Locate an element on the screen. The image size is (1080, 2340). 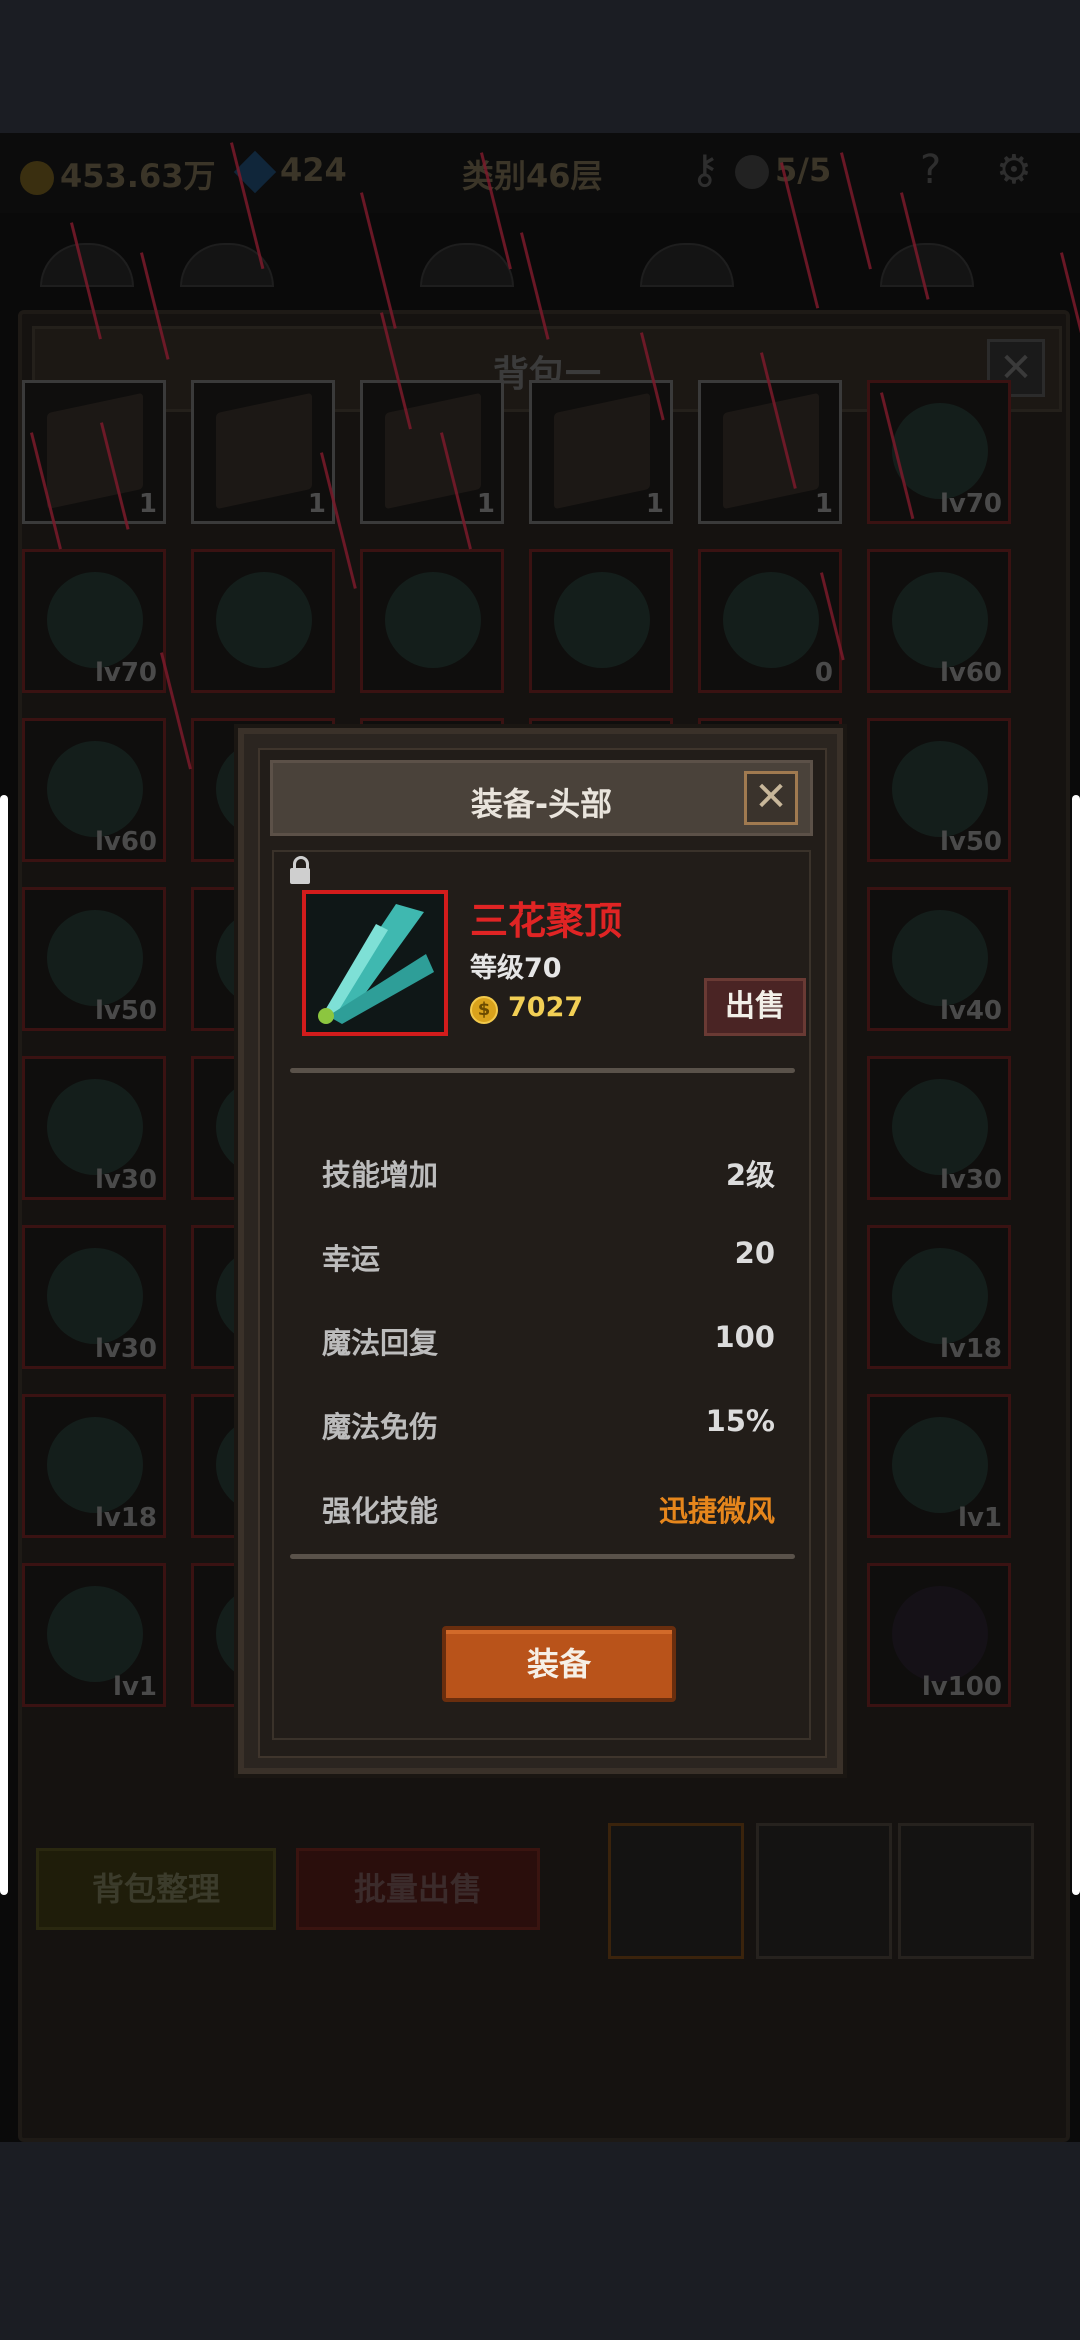
gun-icon is located at coordinates (940, 451).